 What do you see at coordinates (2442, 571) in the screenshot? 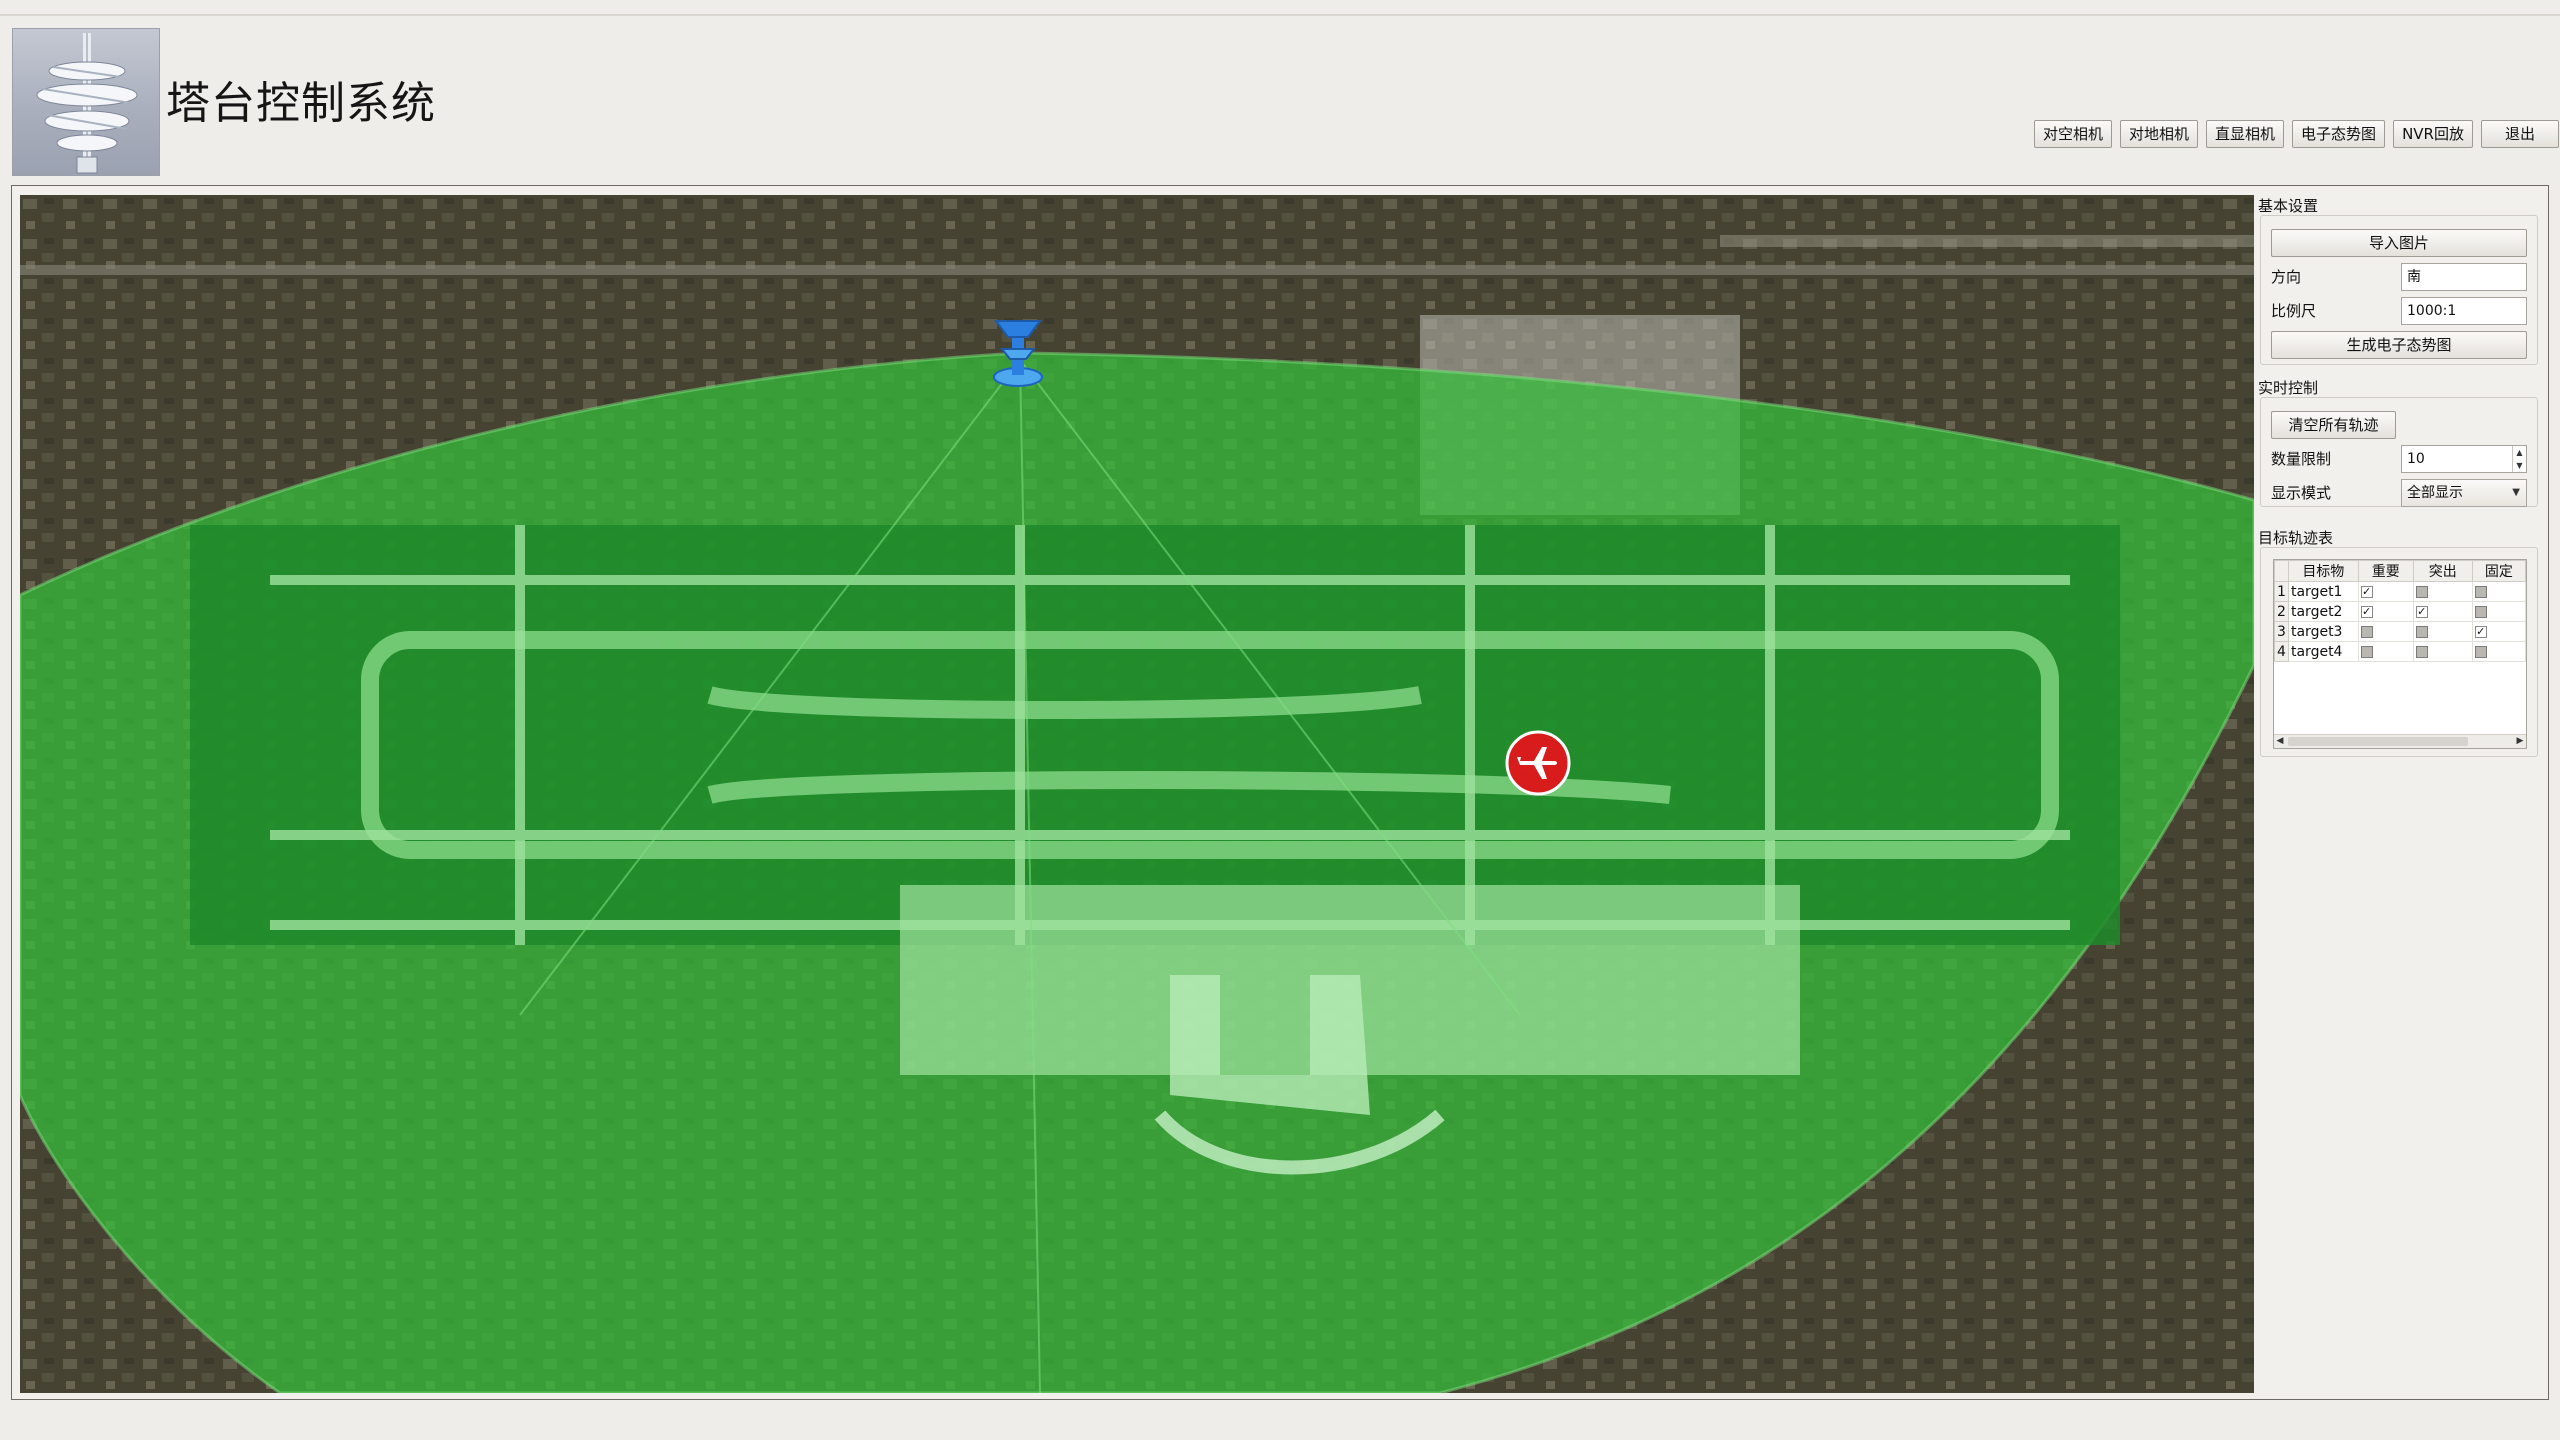
I see `col-header-highlight: 突出` at bounding box center [2442, 571].